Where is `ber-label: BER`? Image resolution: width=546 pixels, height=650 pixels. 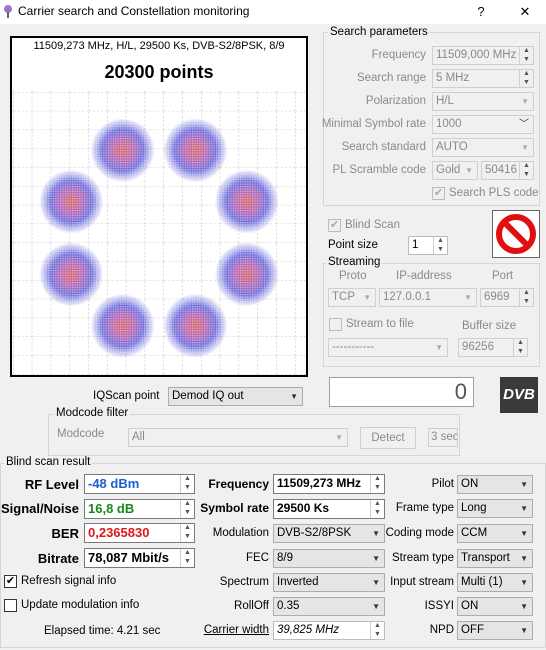
ber-label: BER is located at coordinates (65, 533).